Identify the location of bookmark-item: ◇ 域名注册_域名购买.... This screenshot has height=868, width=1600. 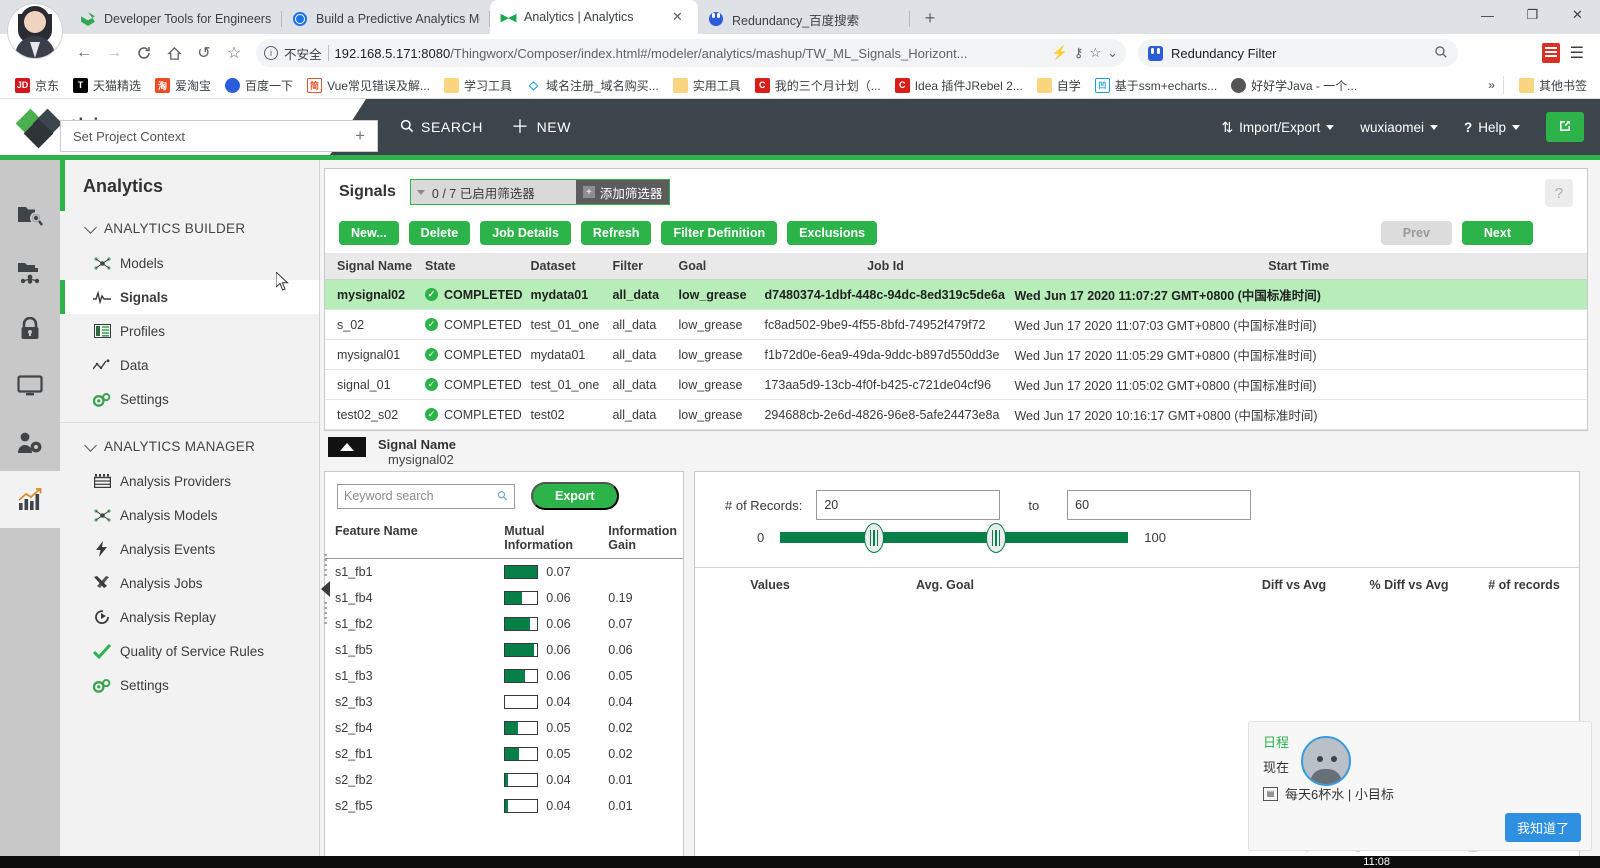
(592, 85).